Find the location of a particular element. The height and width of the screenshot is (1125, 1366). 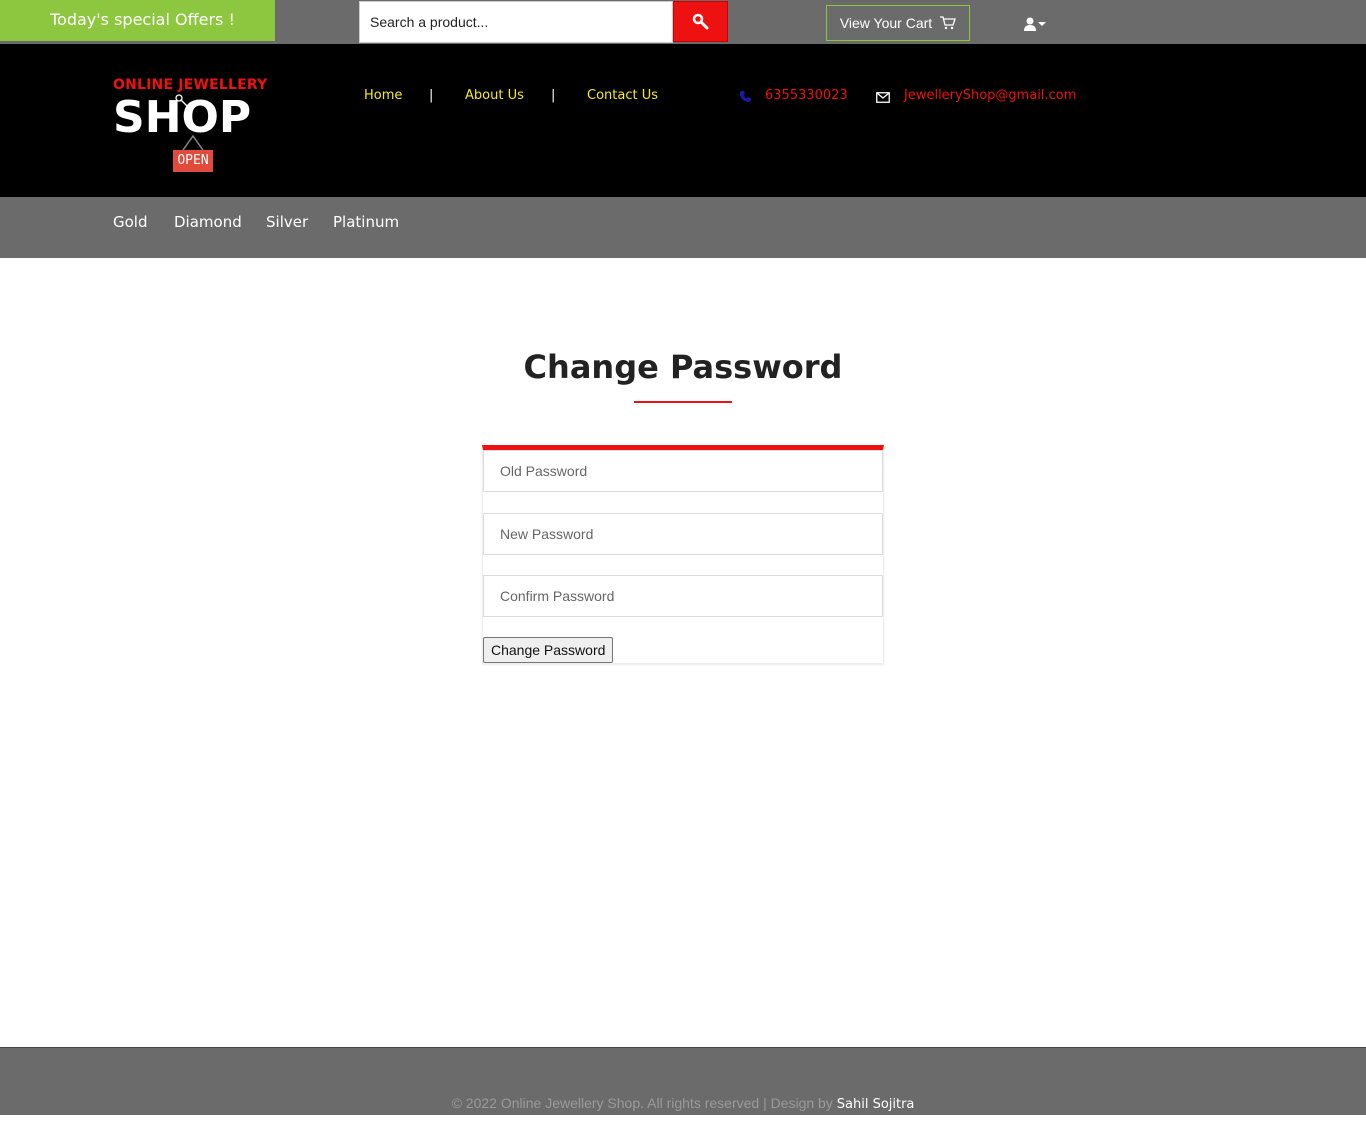

nav-contact-link: Contact Us is located at coordinates (622, 95).